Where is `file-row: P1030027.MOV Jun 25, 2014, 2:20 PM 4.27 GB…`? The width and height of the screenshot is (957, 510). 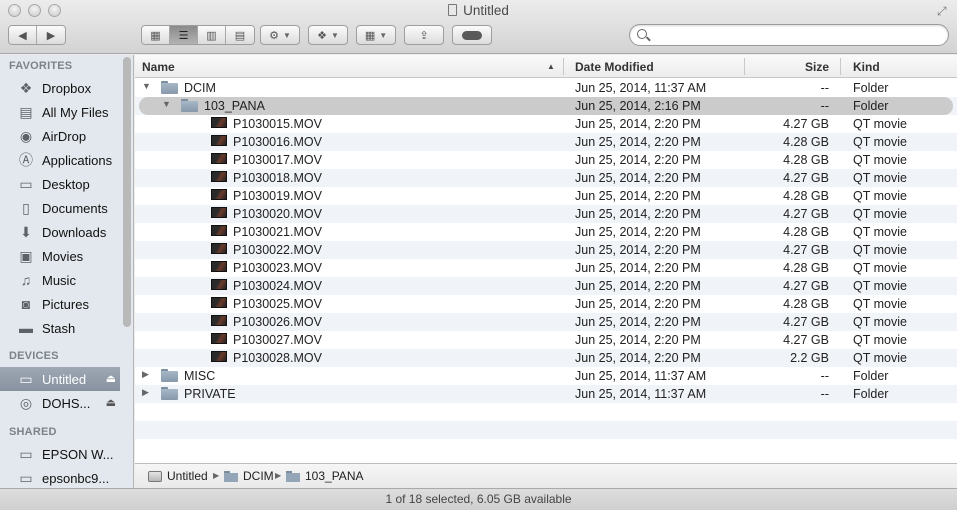
file-row: P1030027.MOV Jun 25, 2014, 2:20 PM 4.27 GB… is located at coordinates (546, 340).